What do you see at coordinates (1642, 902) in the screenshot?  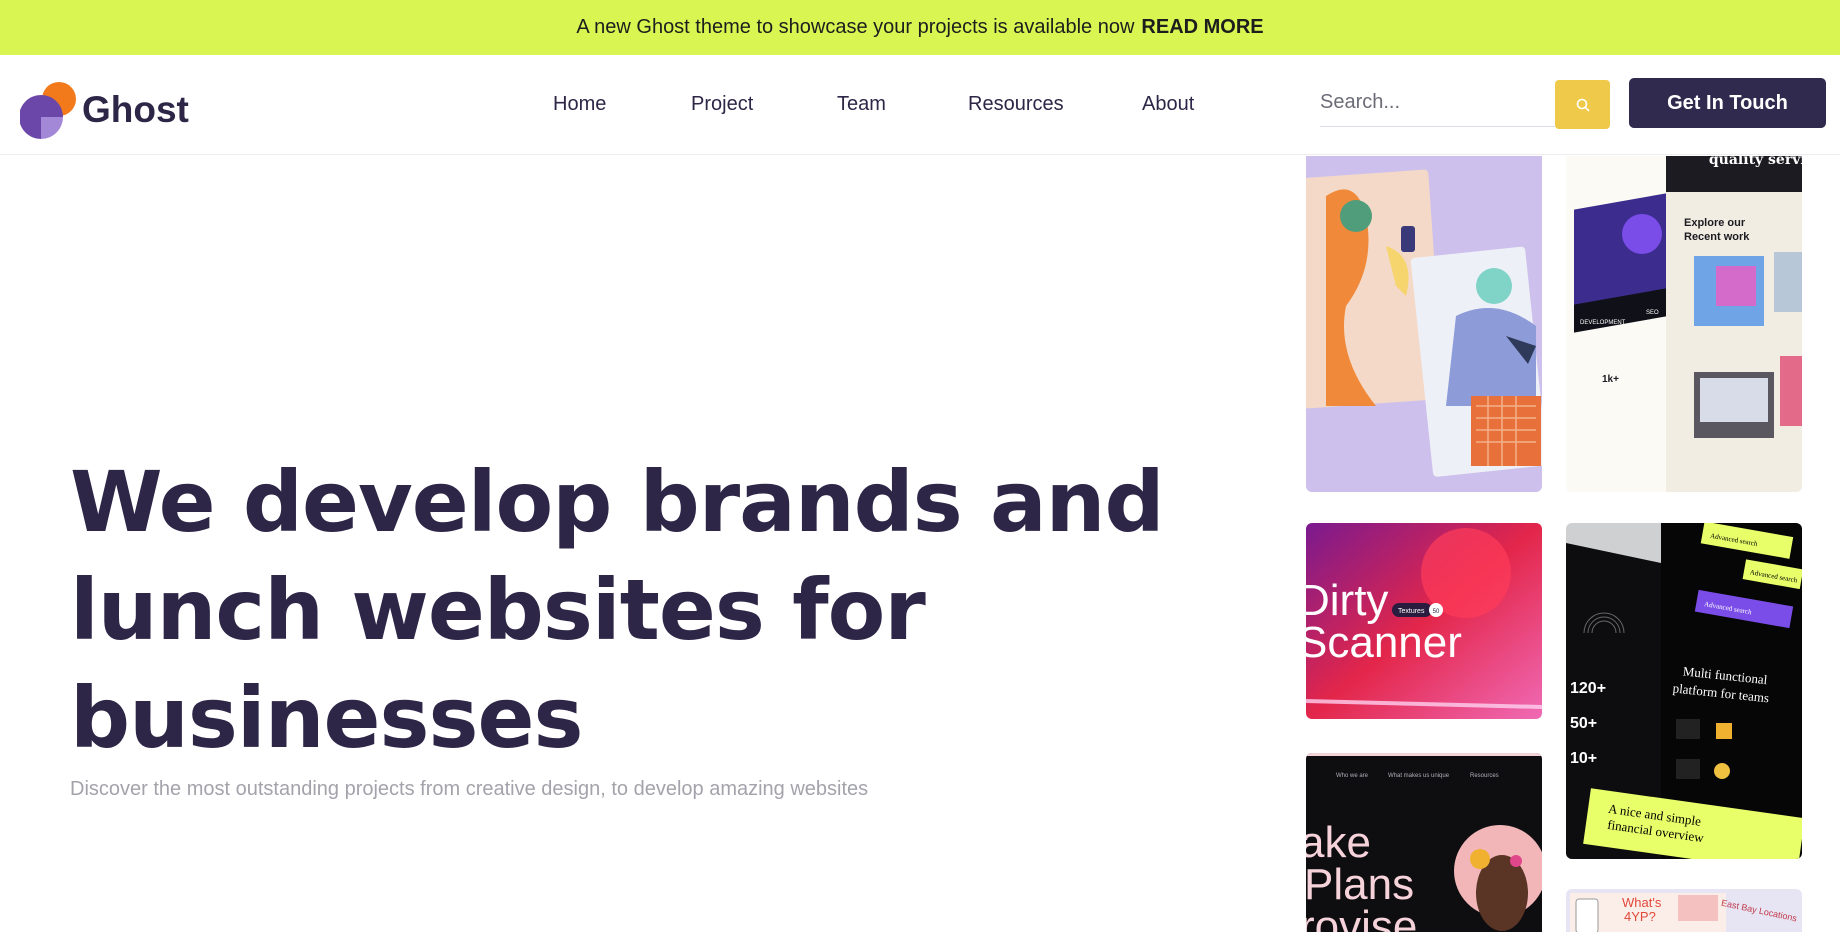 I see `card6-heading: What's` at bounding box center [1642, 902].